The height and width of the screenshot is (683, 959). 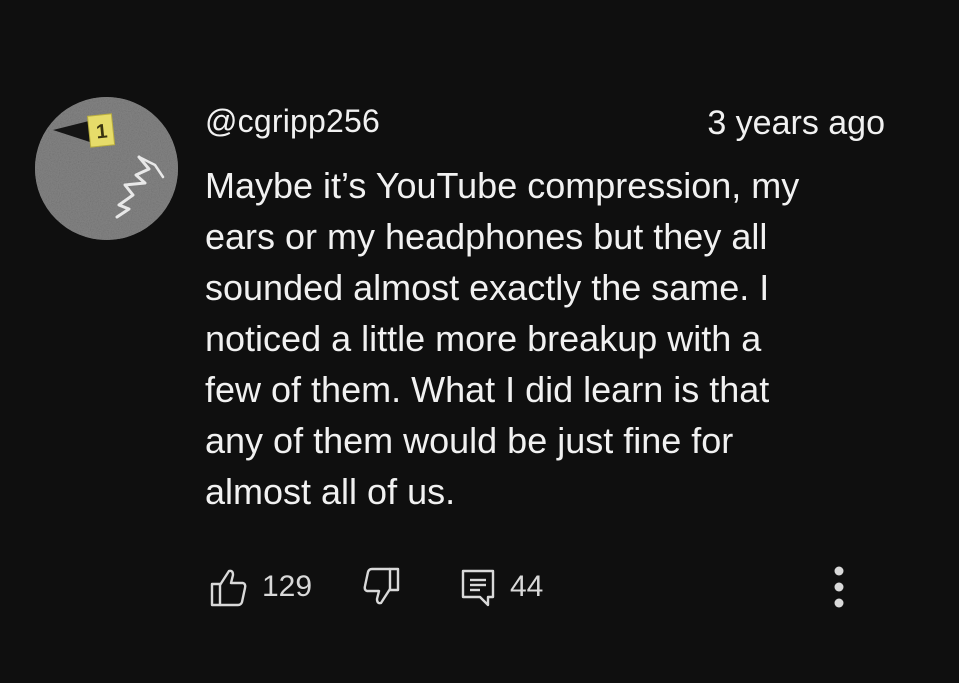 What do you see at coordinates (292, 121) in the screenshot?
I see `comment-author: @cgripp256` at bounding box center [292, 121].